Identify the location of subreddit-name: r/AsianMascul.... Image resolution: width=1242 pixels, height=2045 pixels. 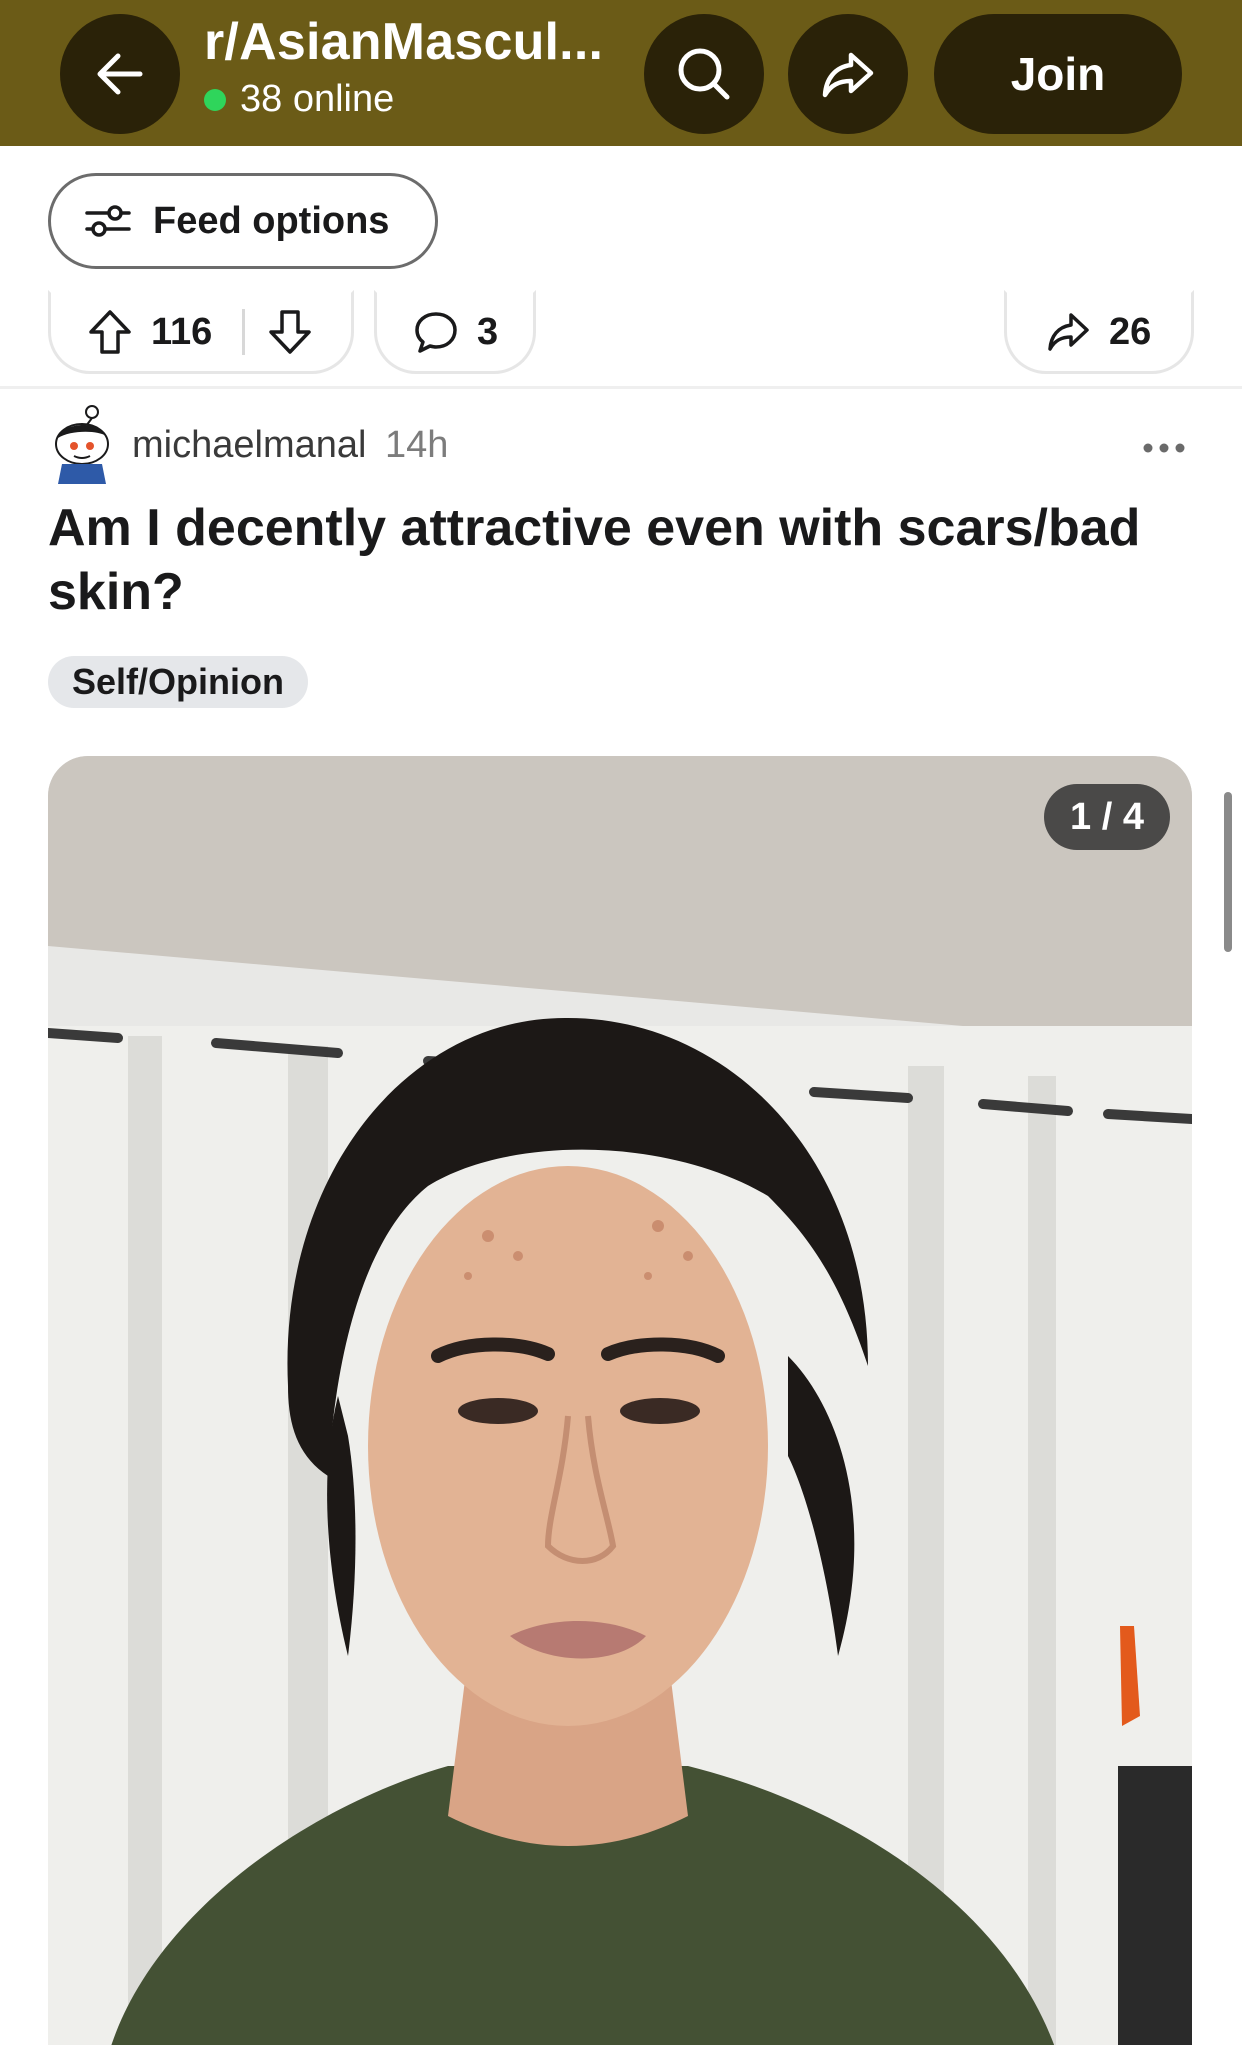
(403, 42).